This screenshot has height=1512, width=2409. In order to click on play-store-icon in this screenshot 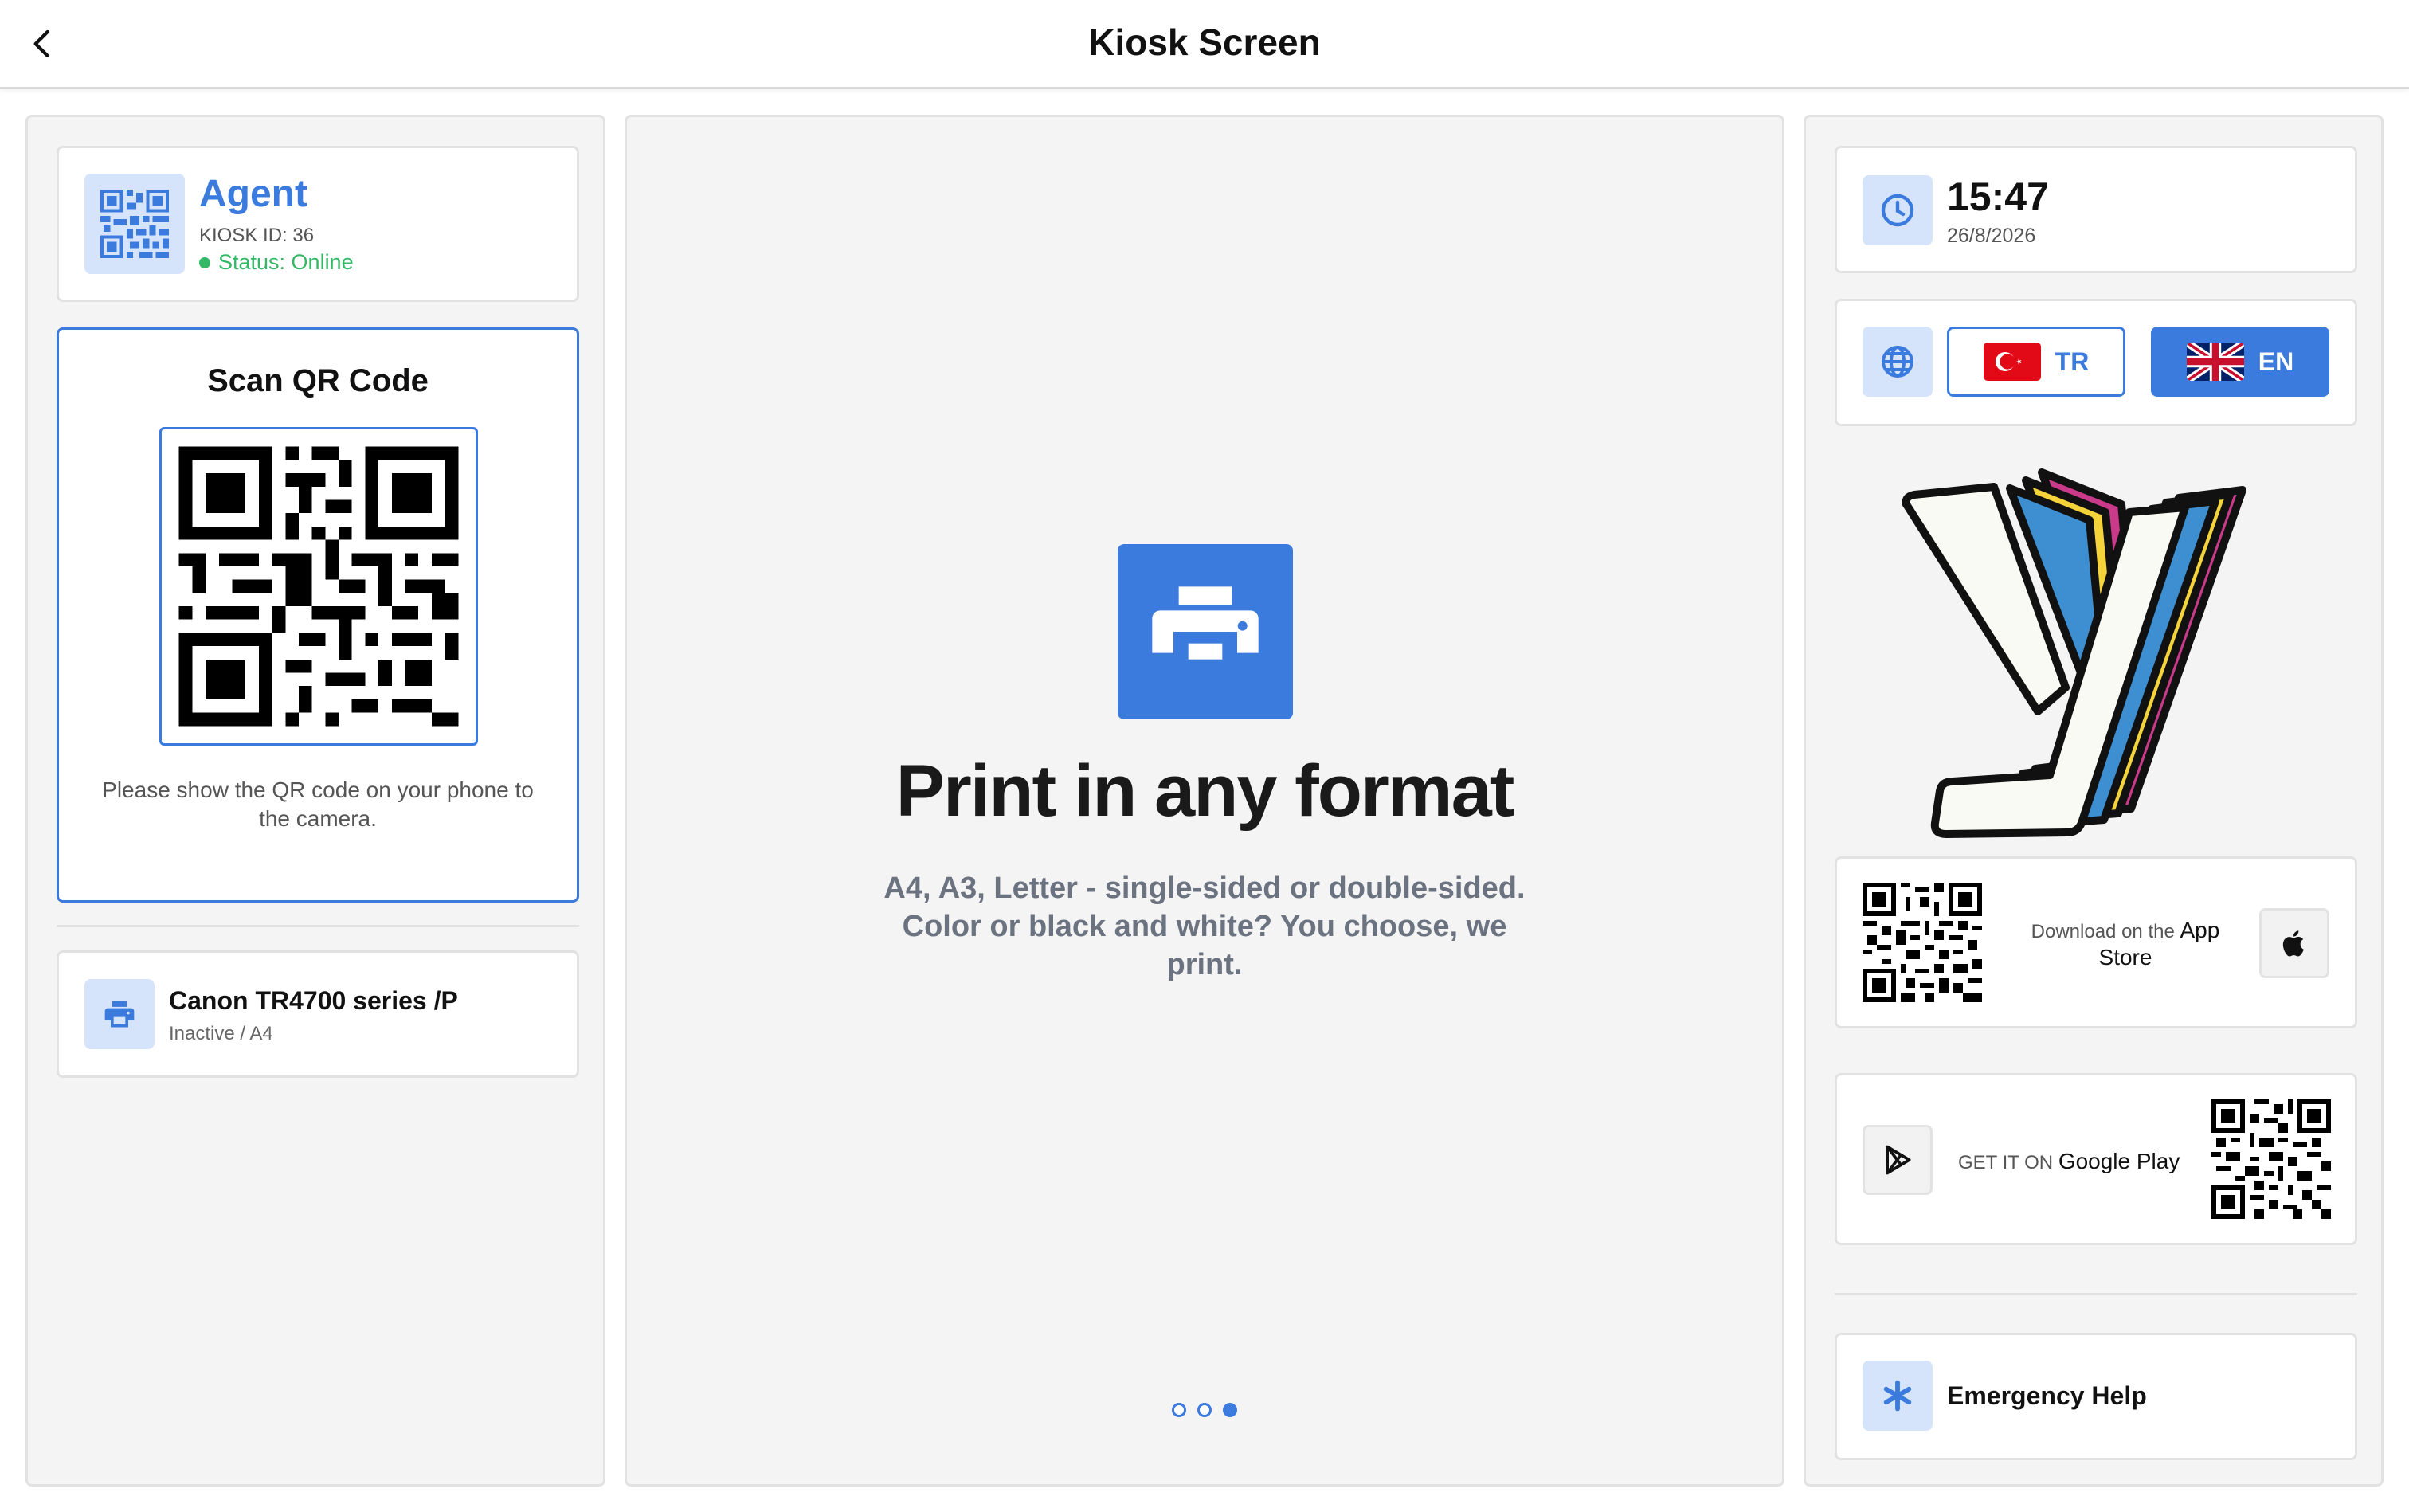, I will do `click(1898, 1160)`.